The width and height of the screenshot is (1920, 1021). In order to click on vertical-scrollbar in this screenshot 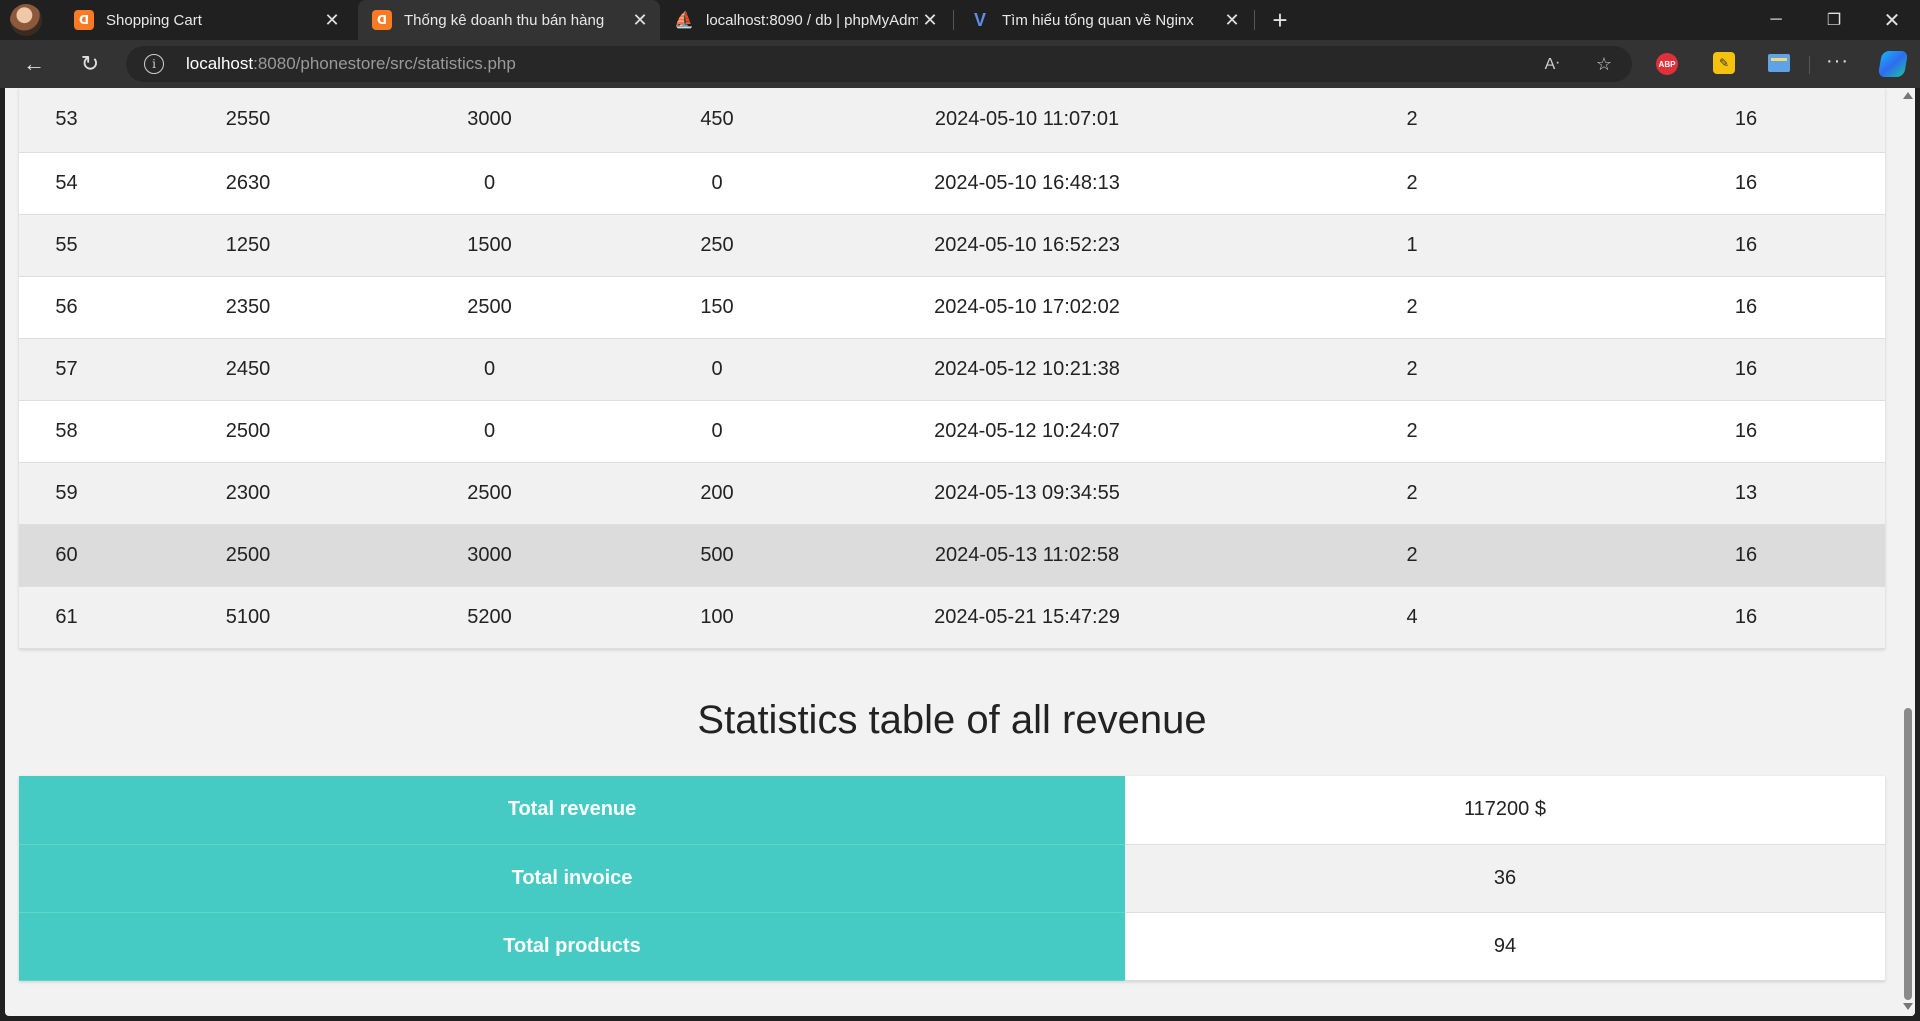, I will do `click(1907, 552)`.